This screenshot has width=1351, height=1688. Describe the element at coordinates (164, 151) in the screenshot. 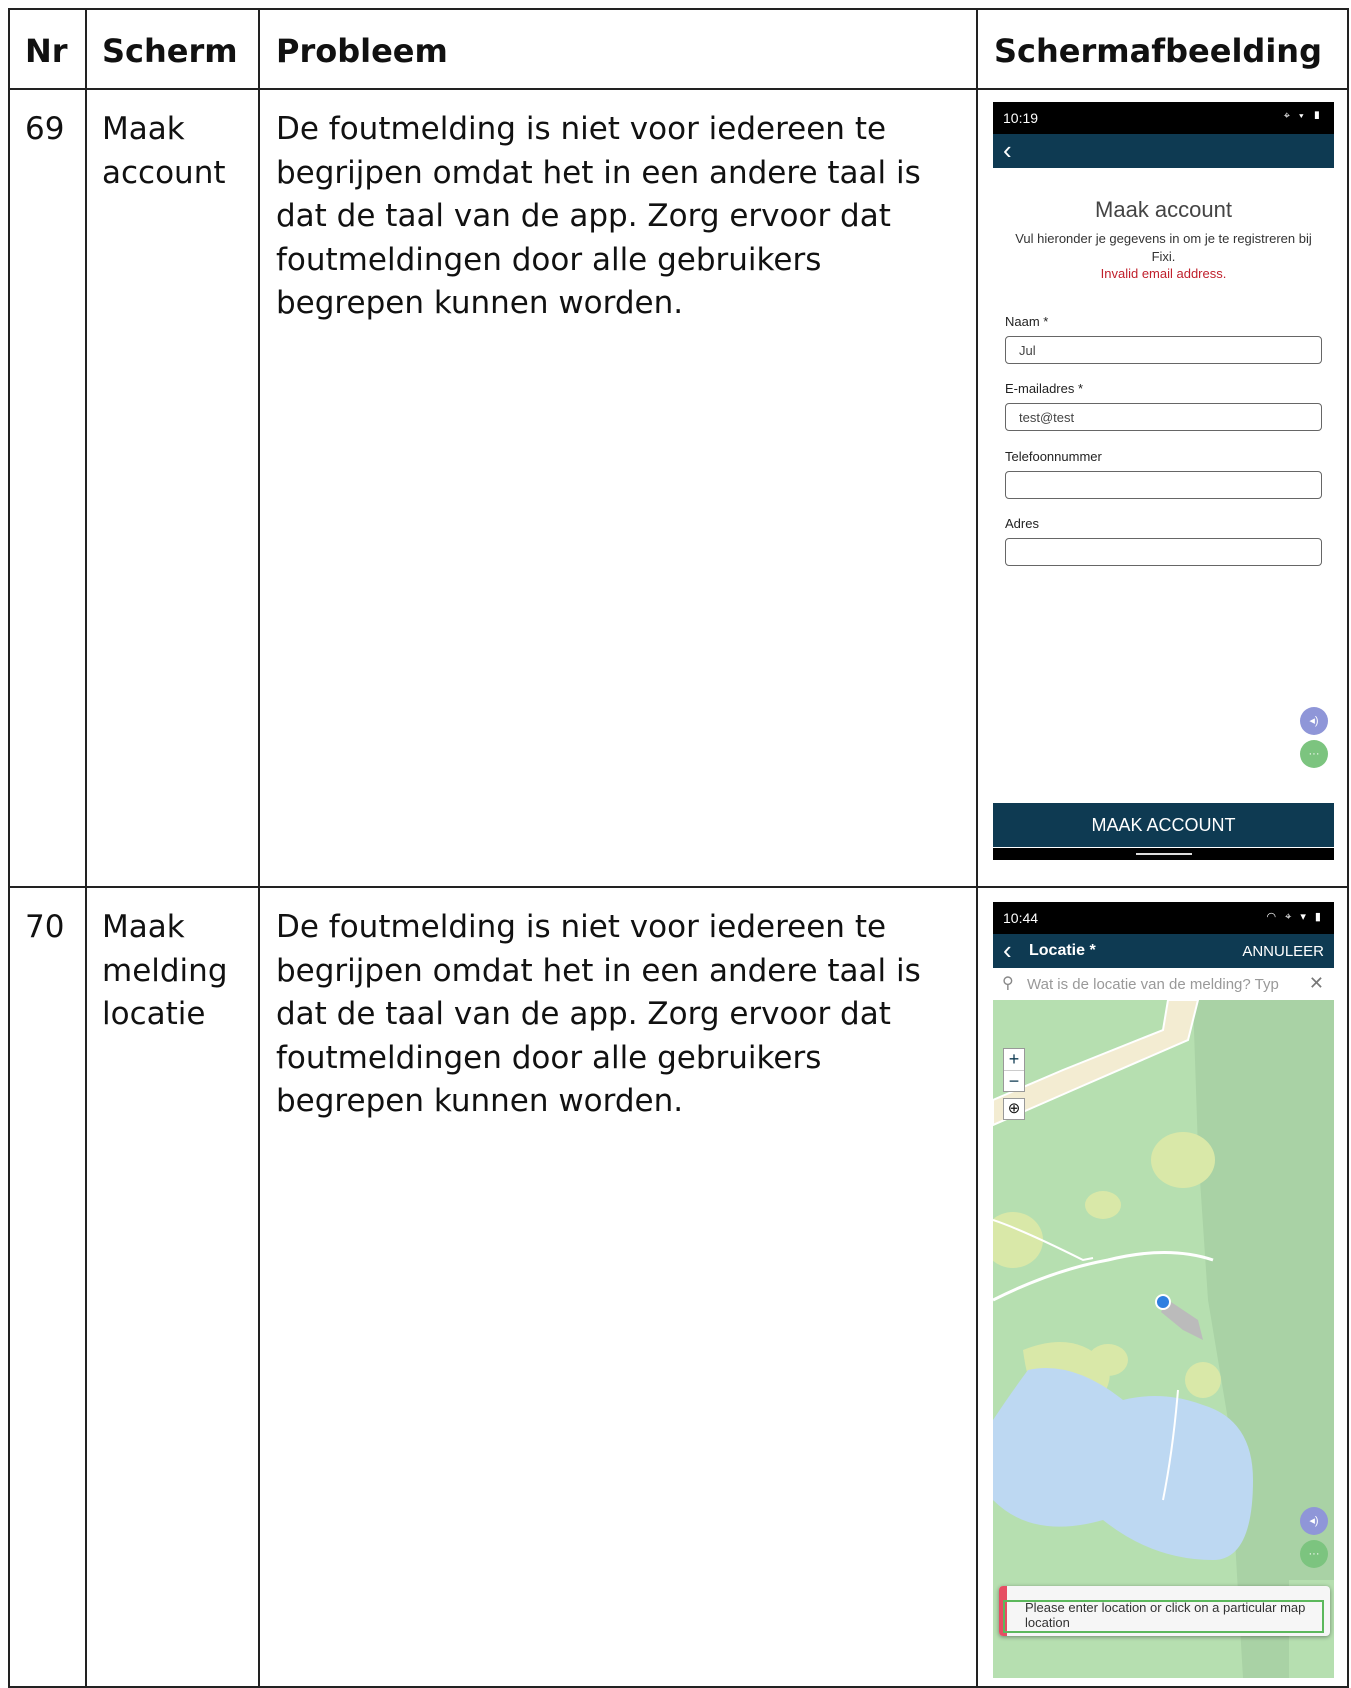

I see `row-scherm: Maak account` at that location.